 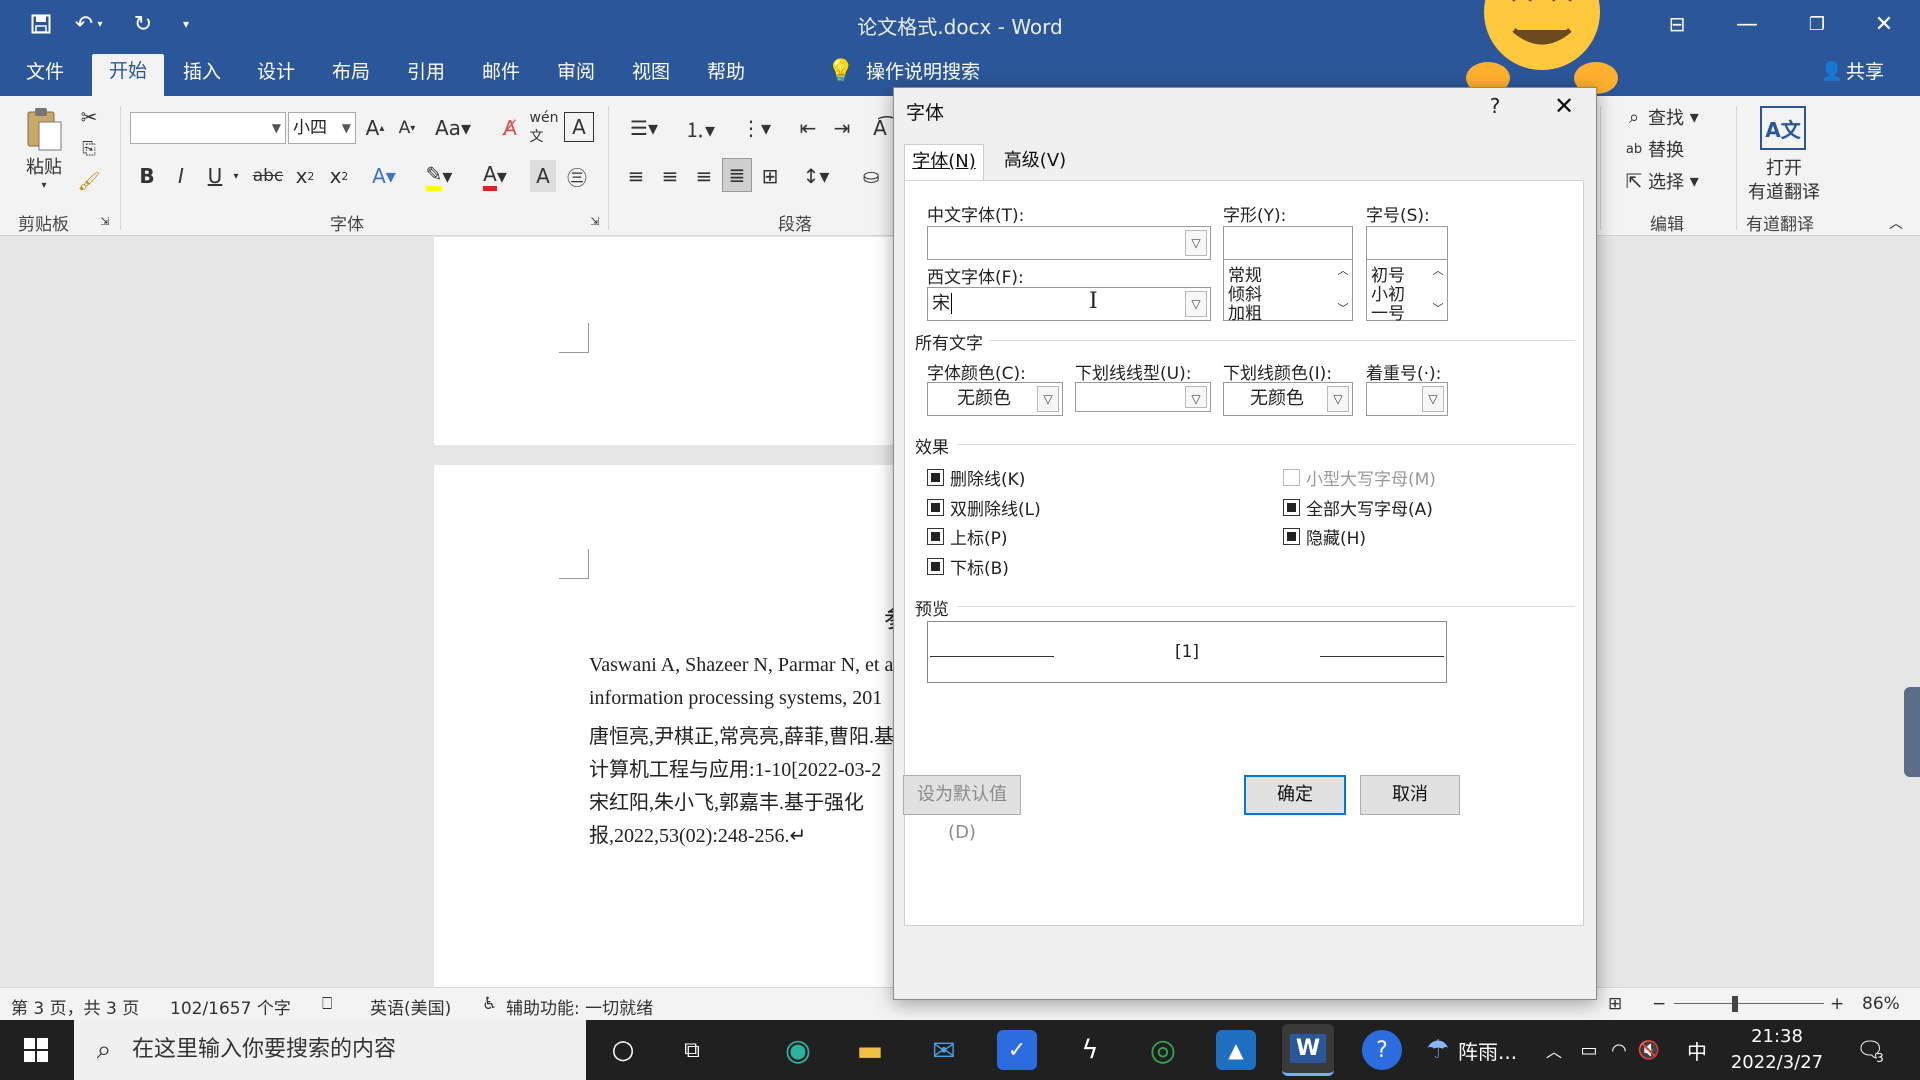 I want to click on tab-review: 审阅, so click(x=576, y=77).